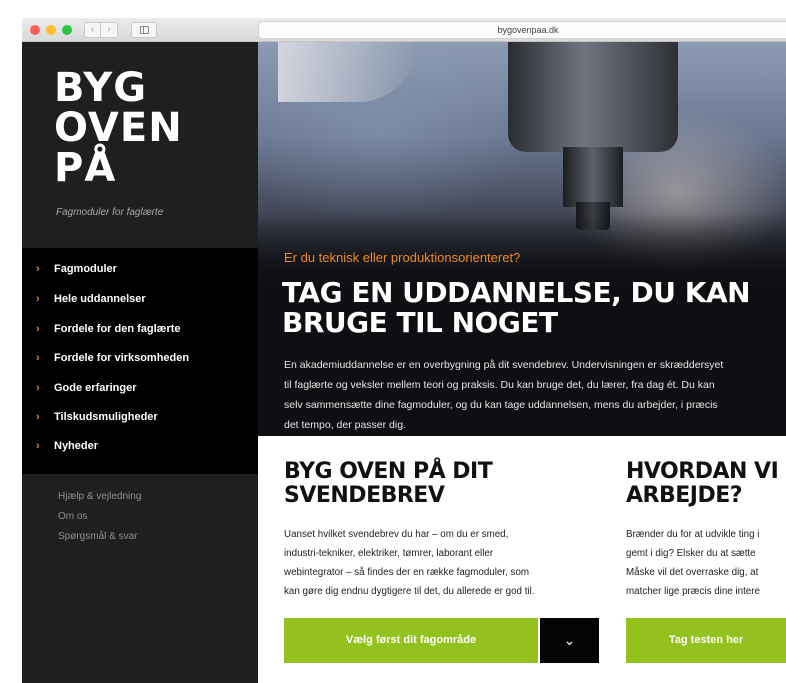  I want to click on section-title-line-1: HVORDAN VI, so click(702, 472).